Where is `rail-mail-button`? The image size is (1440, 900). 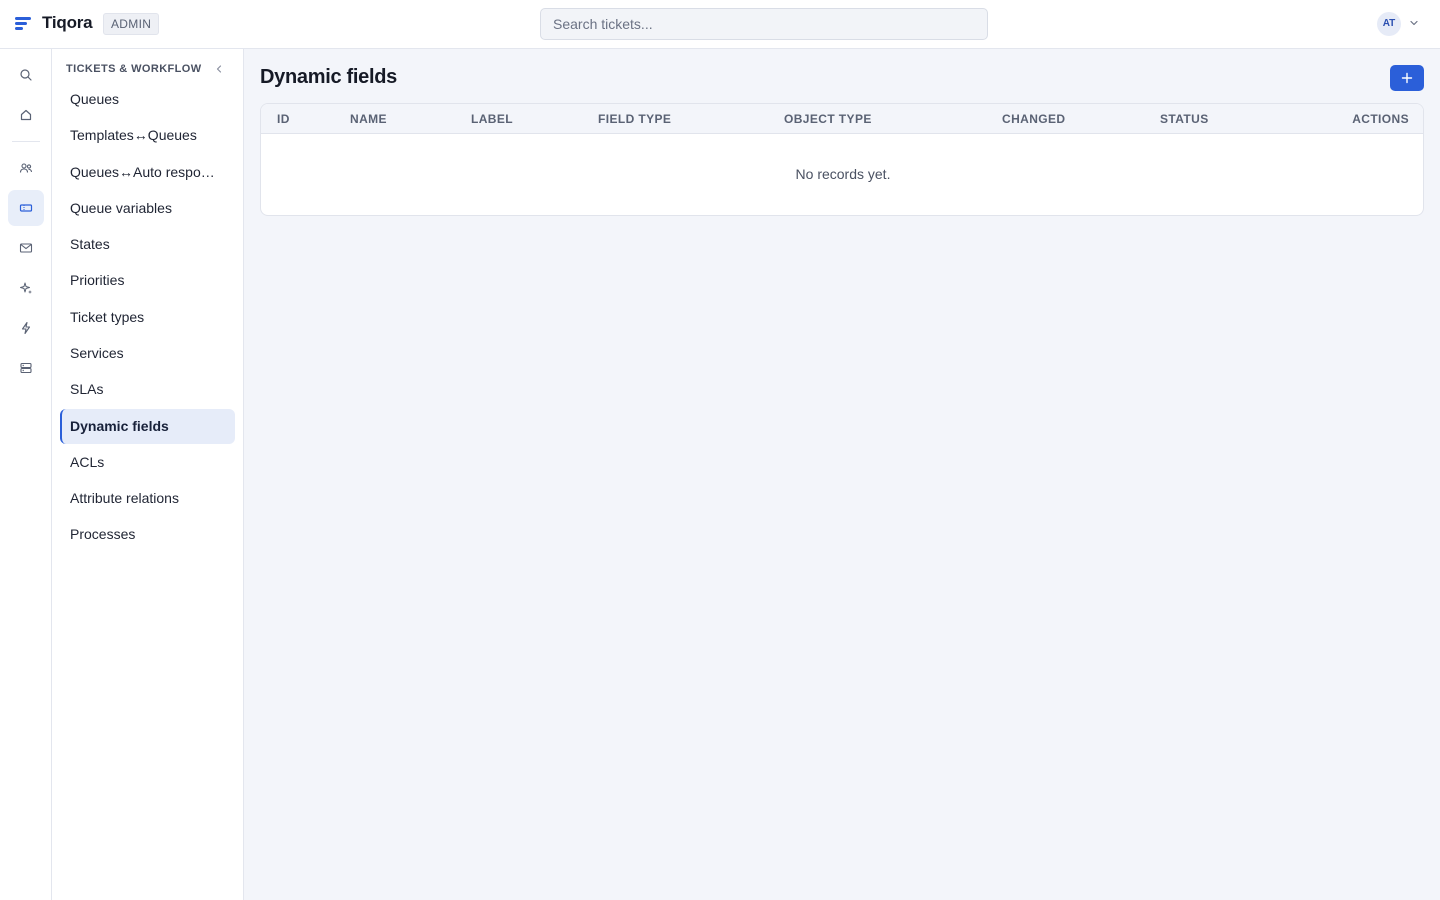
rail-mail-button is located at coordinates (26, 248).